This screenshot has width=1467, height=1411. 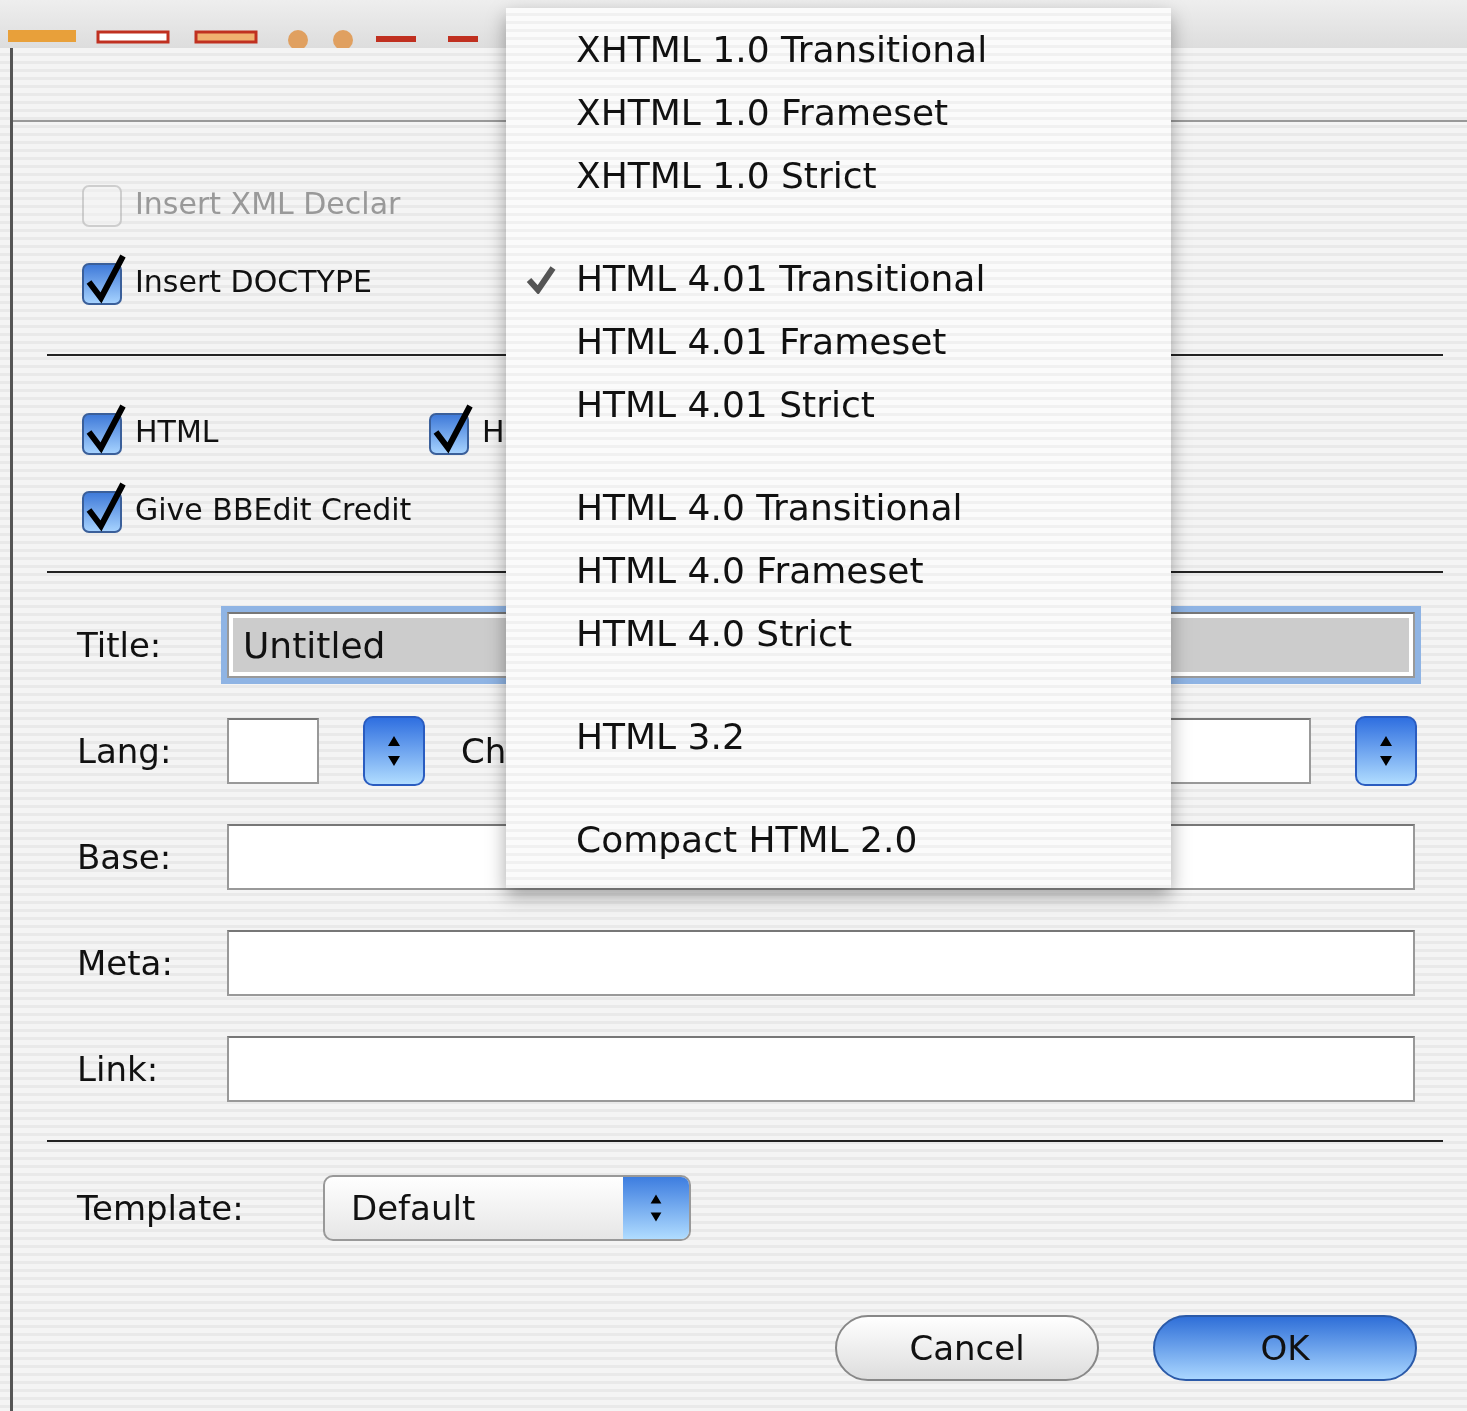 What do you see at coordinates (253, 282) in the screenshot?
I see `checkbox-label: Insert DOCTYPE` at bounding box center [253, 282].